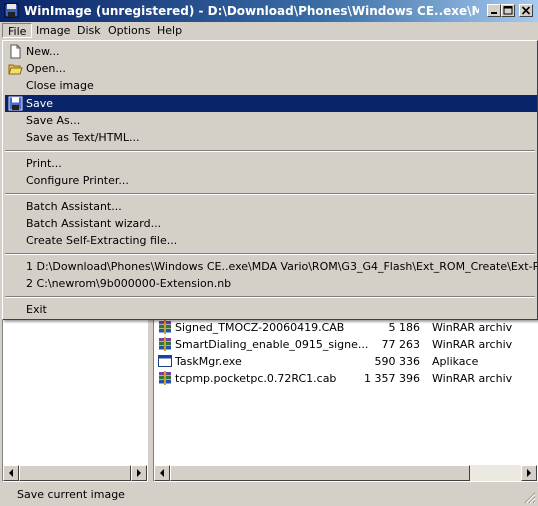 This screenshot has height=506, width=538. Describe the element at coordinates (508, 10) in the screenshot. I see `maximize-button` at that location.